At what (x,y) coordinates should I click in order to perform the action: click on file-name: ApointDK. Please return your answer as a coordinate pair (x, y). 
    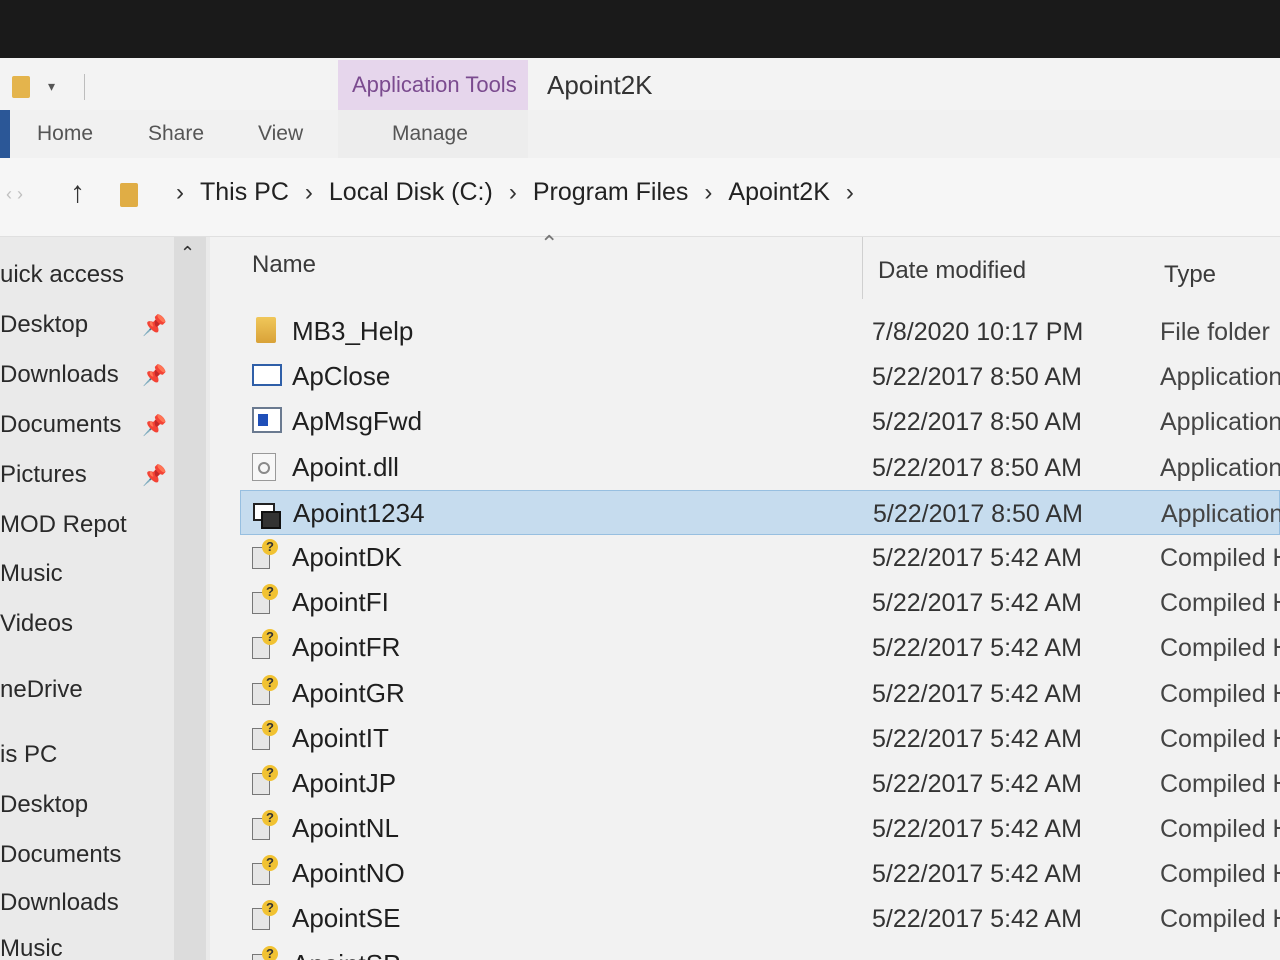
    Looking at the image, I should click on (347, 556).